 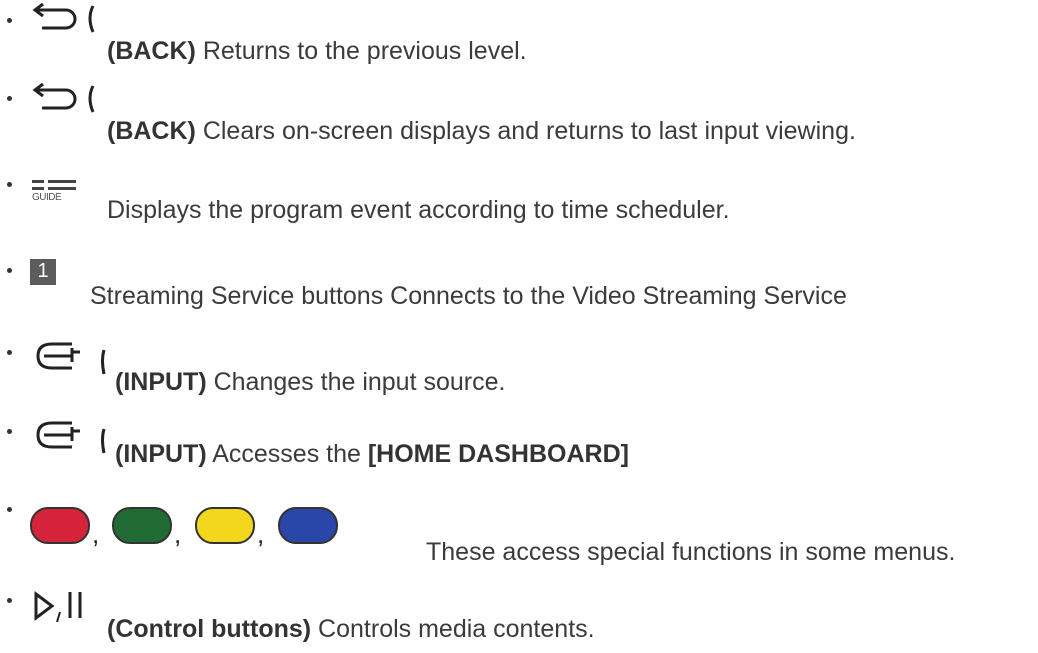 I want to click on blue-button-icon, so click(x=308, y=525).